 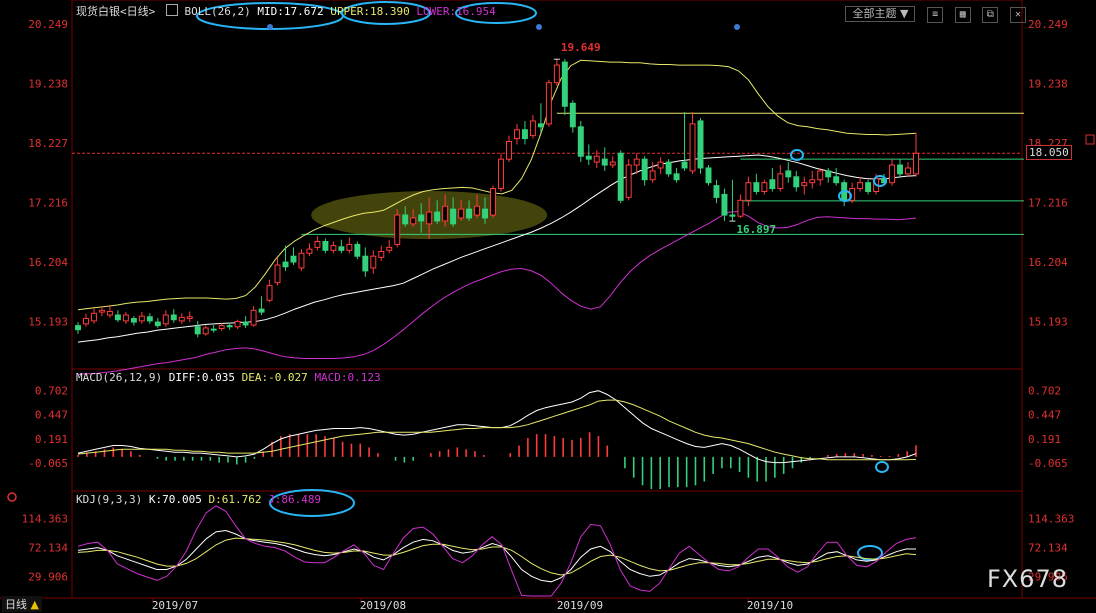 What do you see at coordinates (51, 390) in the screenshot?
I see `macd-y-tick-left: 0.702` at bounding box center [51, 390].